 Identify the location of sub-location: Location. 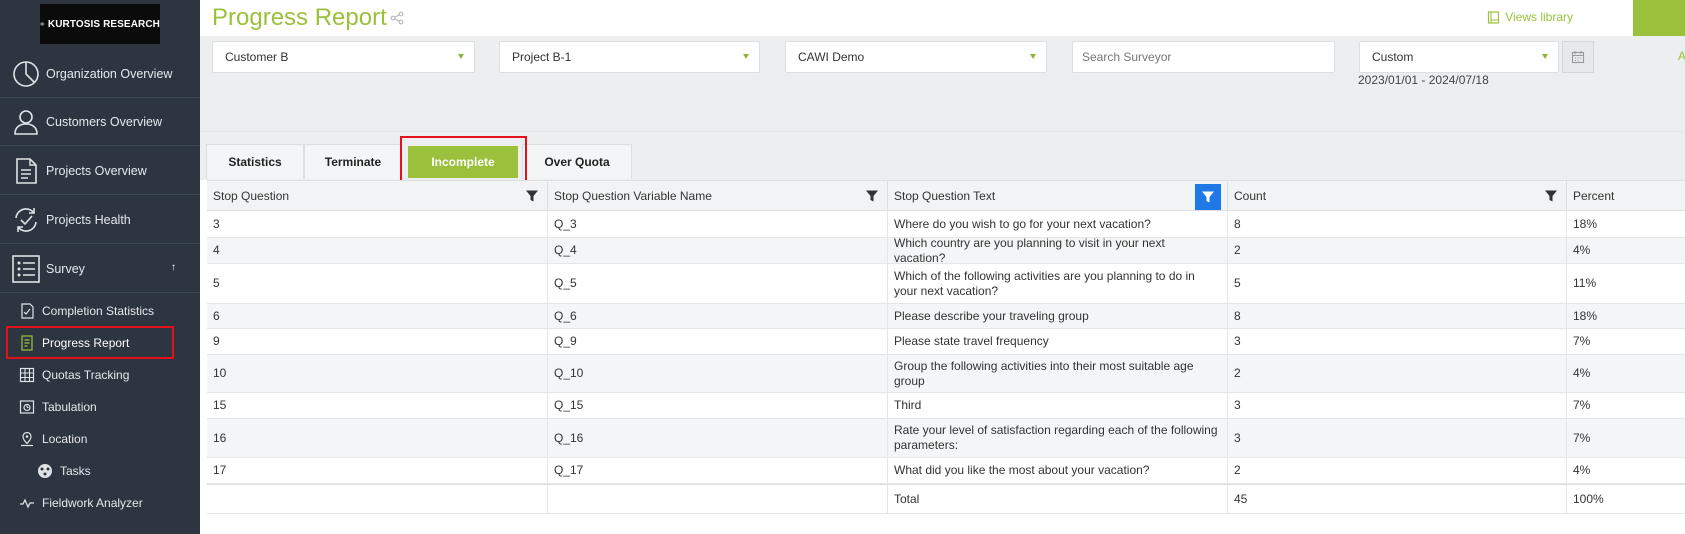
(100, 439).